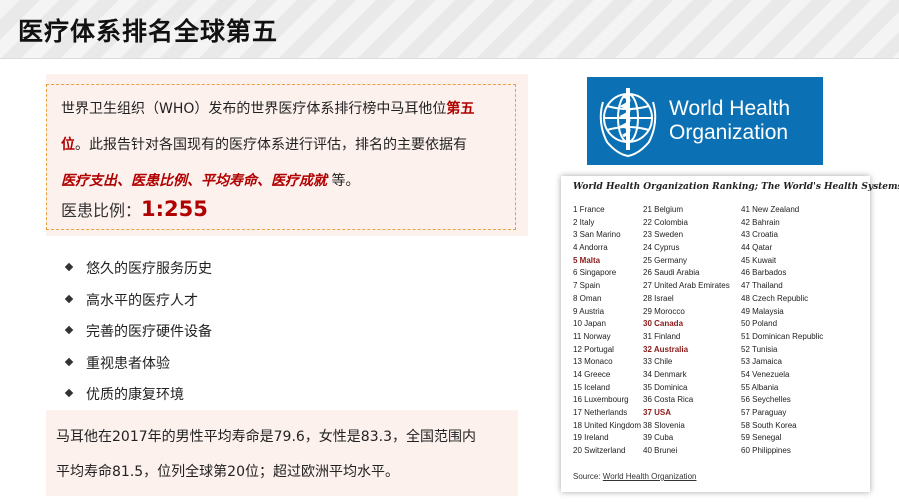 This screenshot has height=504, width=899. Describe the element at coordinates (764, 412) in the screenshot. I see `ranking-entry: 57 Paraguay` at that location.